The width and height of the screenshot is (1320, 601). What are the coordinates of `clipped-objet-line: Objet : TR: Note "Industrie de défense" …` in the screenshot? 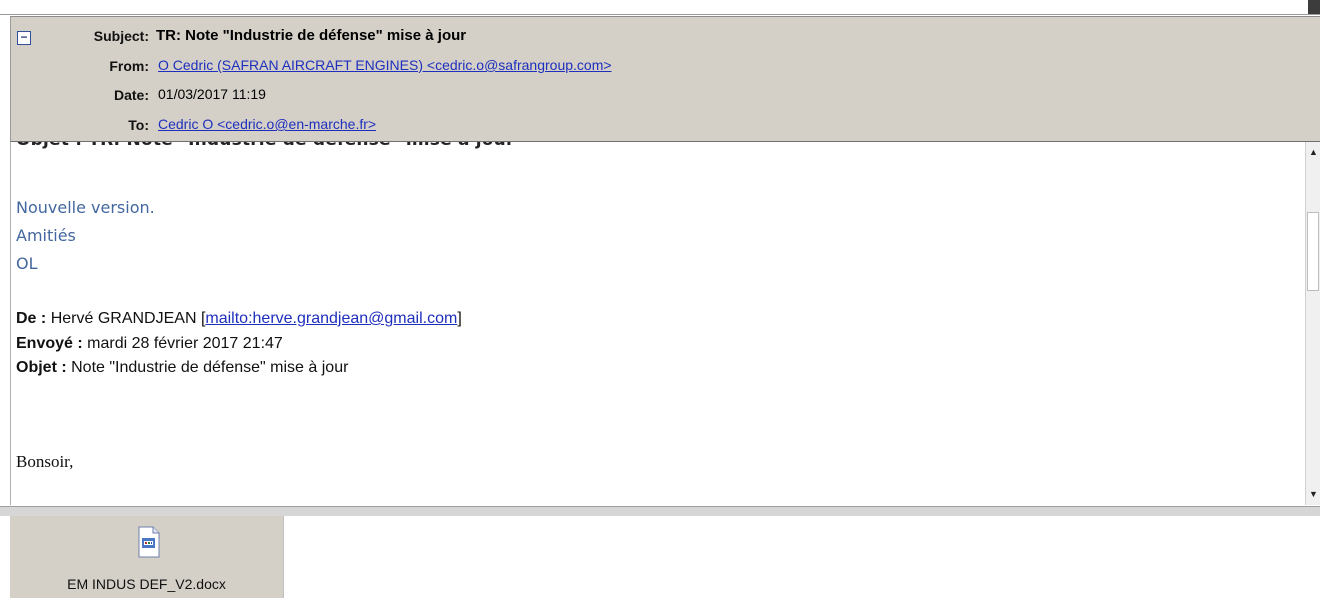 It's located at (265, 146).